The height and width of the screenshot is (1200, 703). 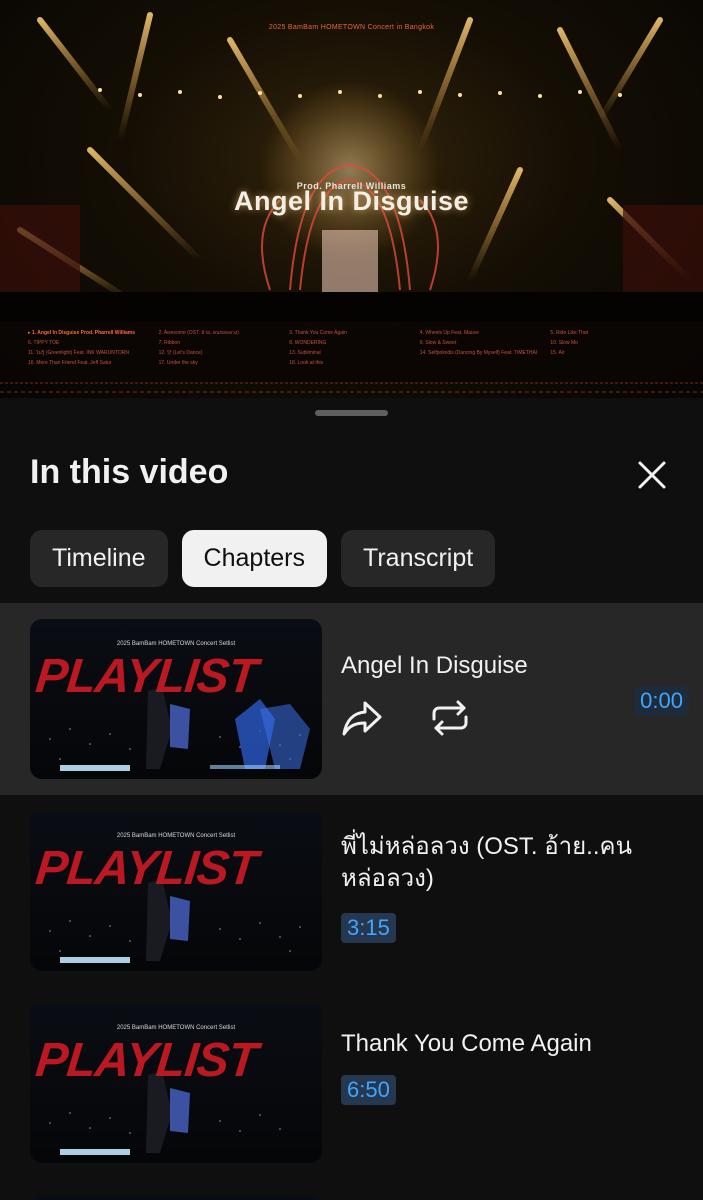 I want to click on close-button, so click(x=652, y=475).